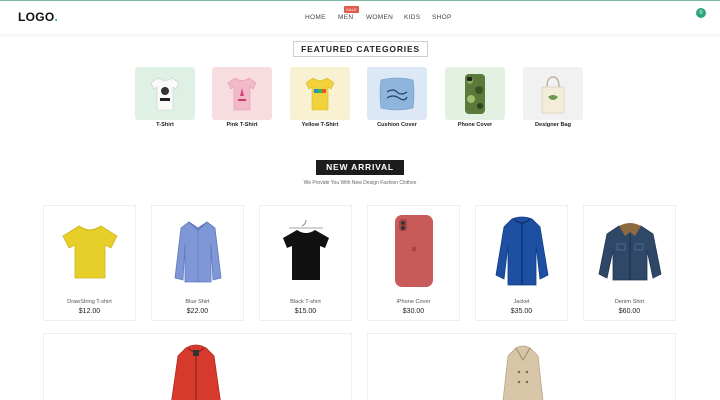  What do you see at coordinates (352, 9) in the screenshot?
I see `sale-badge: SALE` at bounding box center [352, 9].